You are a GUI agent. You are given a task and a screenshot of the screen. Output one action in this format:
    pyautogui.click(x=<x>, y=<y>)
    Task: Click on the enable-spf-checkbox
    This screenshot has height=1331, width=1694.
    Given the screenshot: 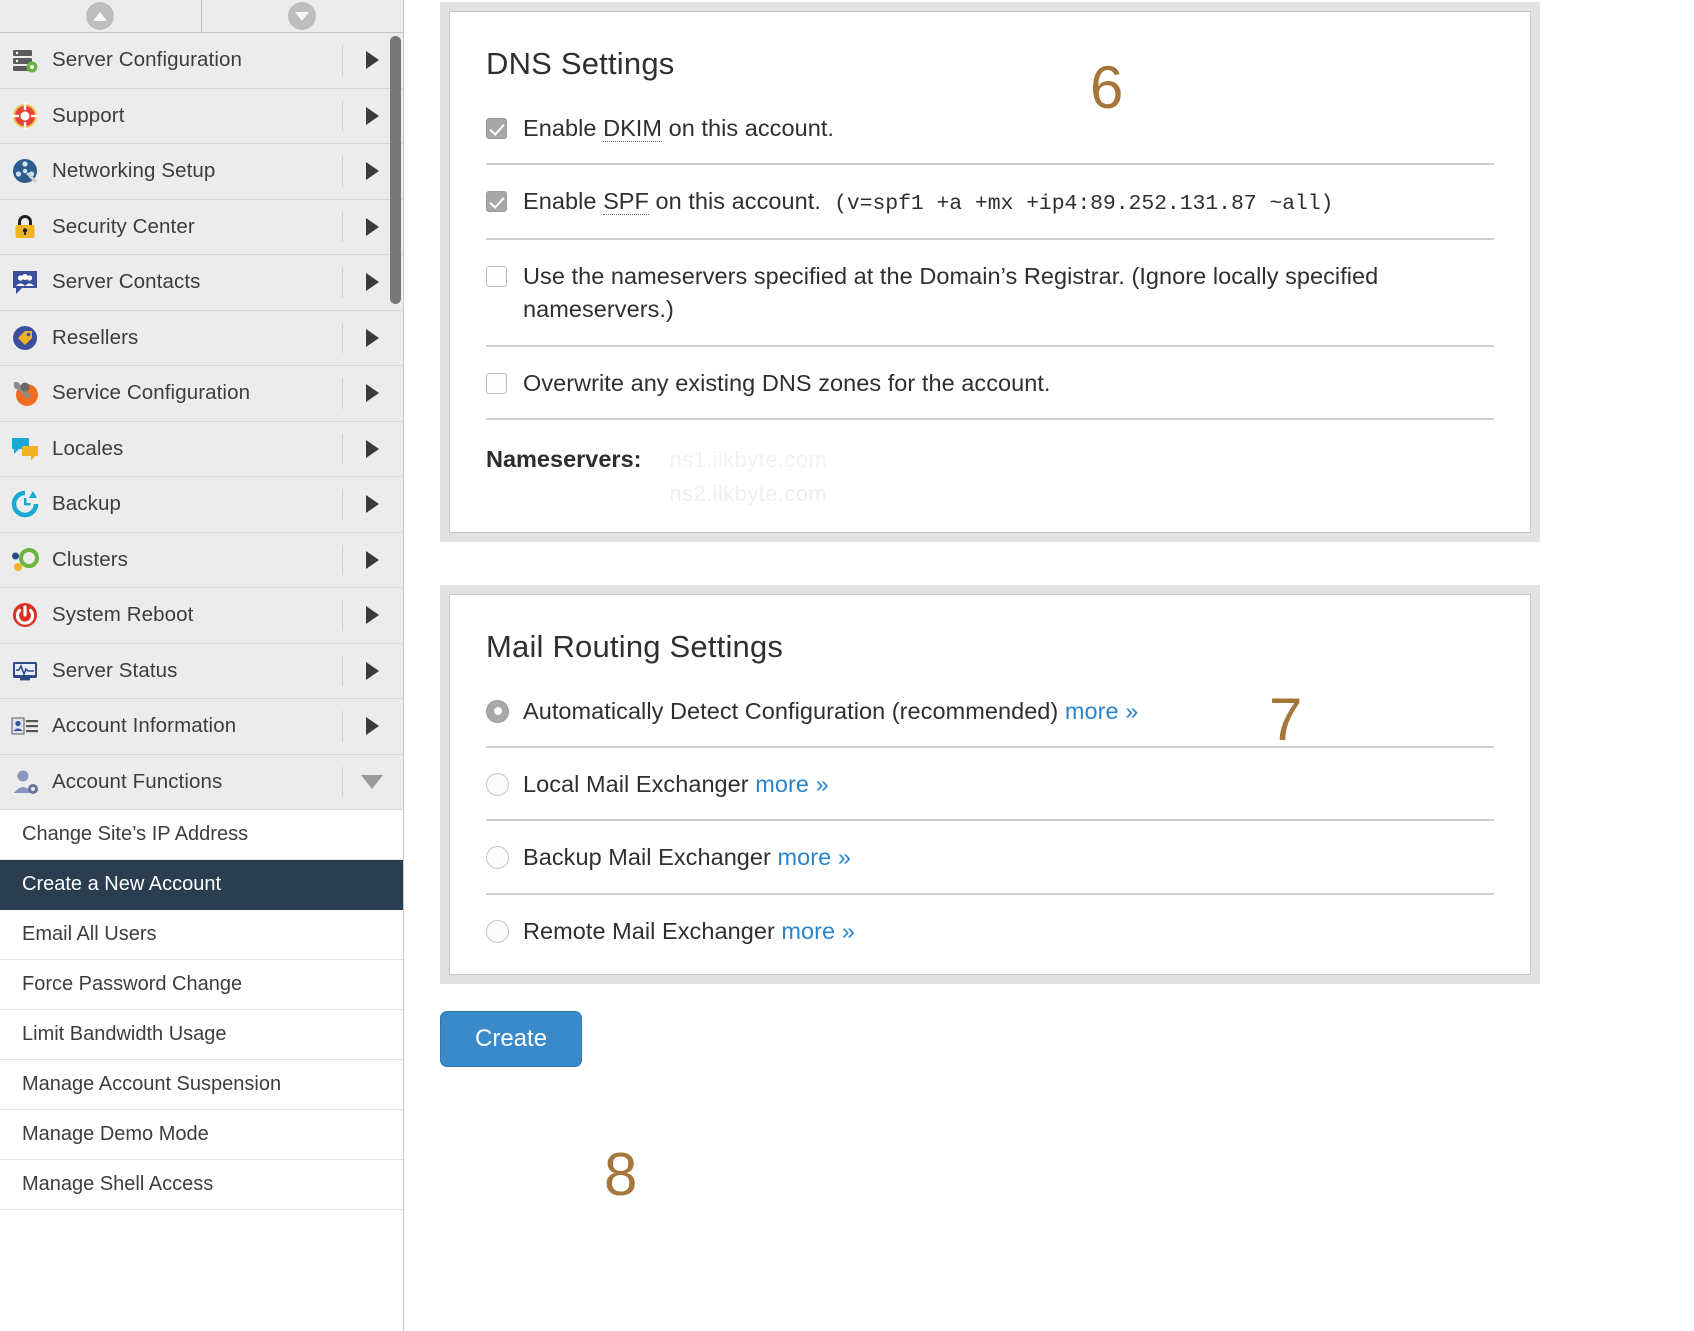 What is the action you would take?
    pyautogui.click(x=496, y=202)
    